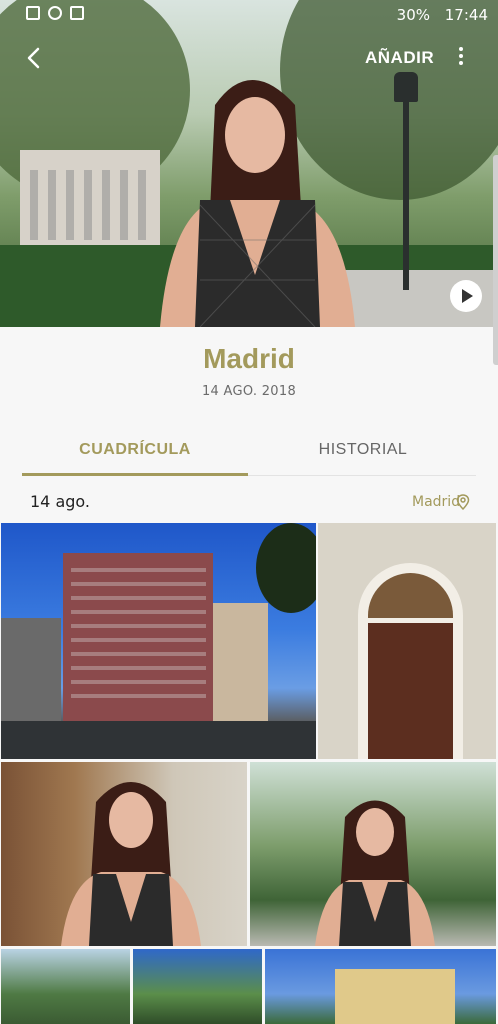 The height and width of the screenshot is (1024, 498). What do you see at coordinates (33, 13) in the screenshot?
I see `gallery-icon` at bounding box center [33, 13].